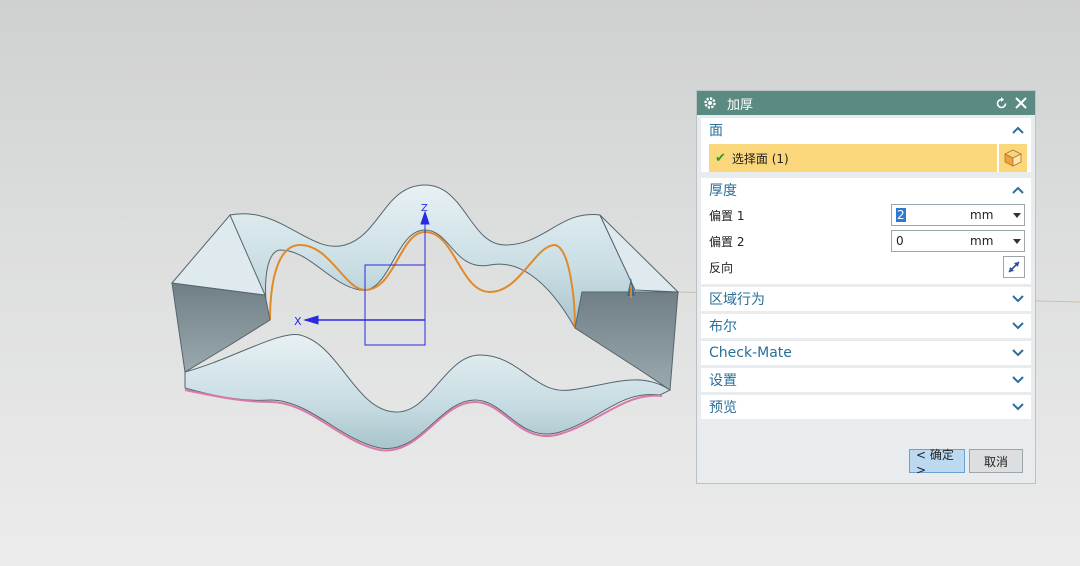 The width and height of the screenshot is (1080, 566). I want to click on cancel-button: 取消, so click(996, 461).